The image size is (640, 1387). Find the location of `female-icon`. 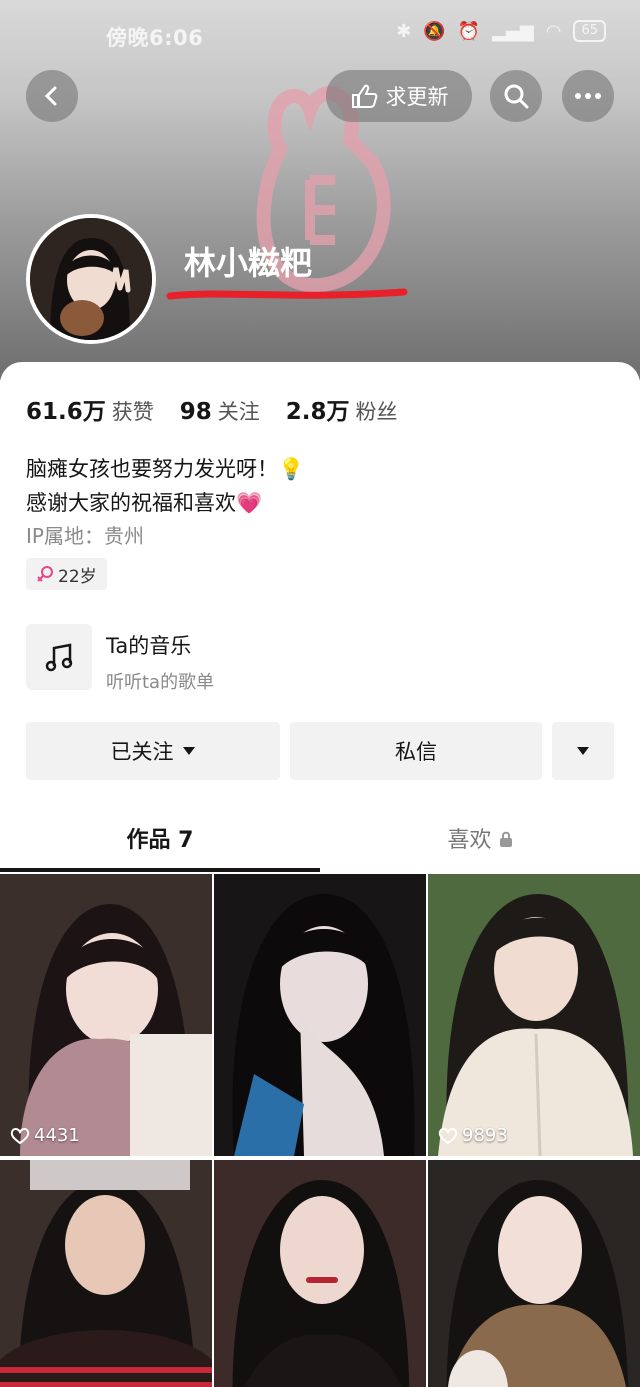

female-icon is located at coordinates (45, 574).